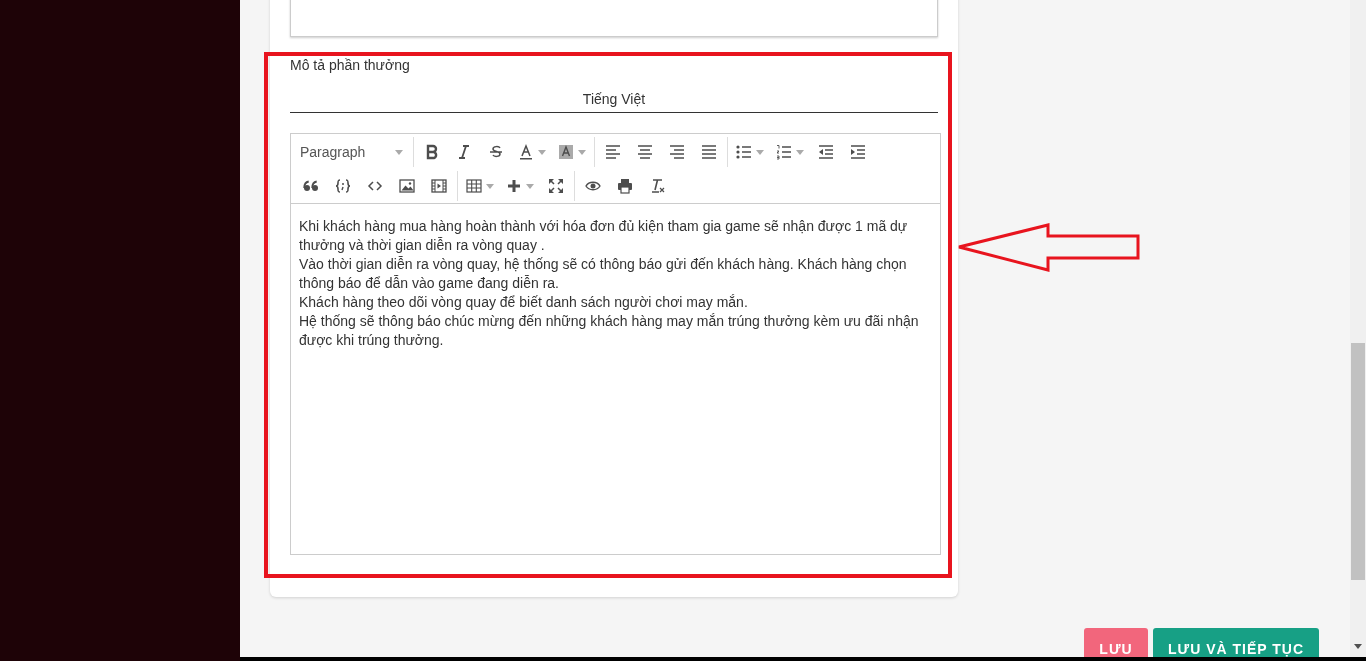  Describe the element at coordinates (343, 186) in the screenshot. I see `code-block-icon` at that location.